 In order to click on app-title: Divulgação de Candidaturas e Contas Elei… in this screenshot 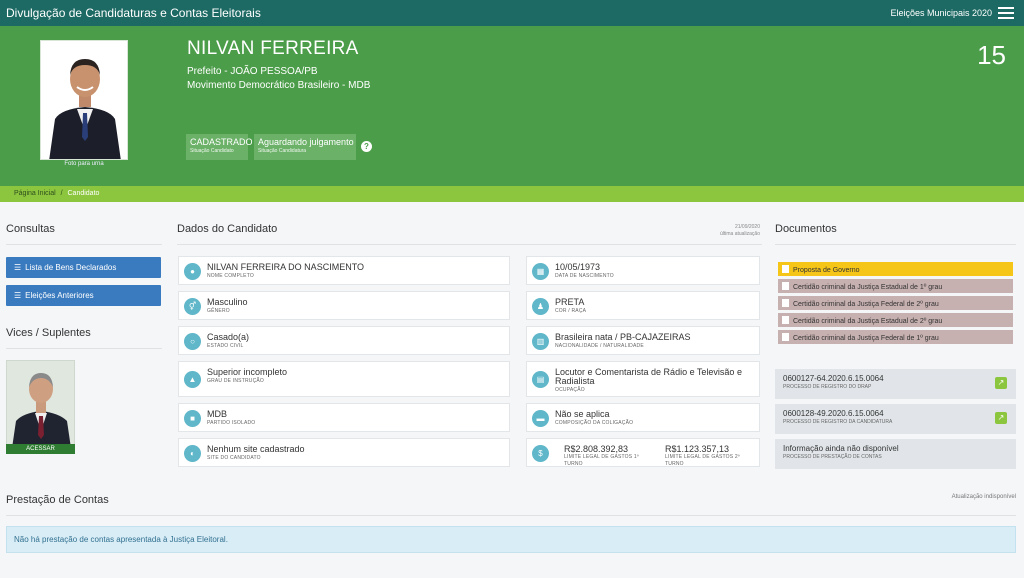, I will do `click(133, 13)`.